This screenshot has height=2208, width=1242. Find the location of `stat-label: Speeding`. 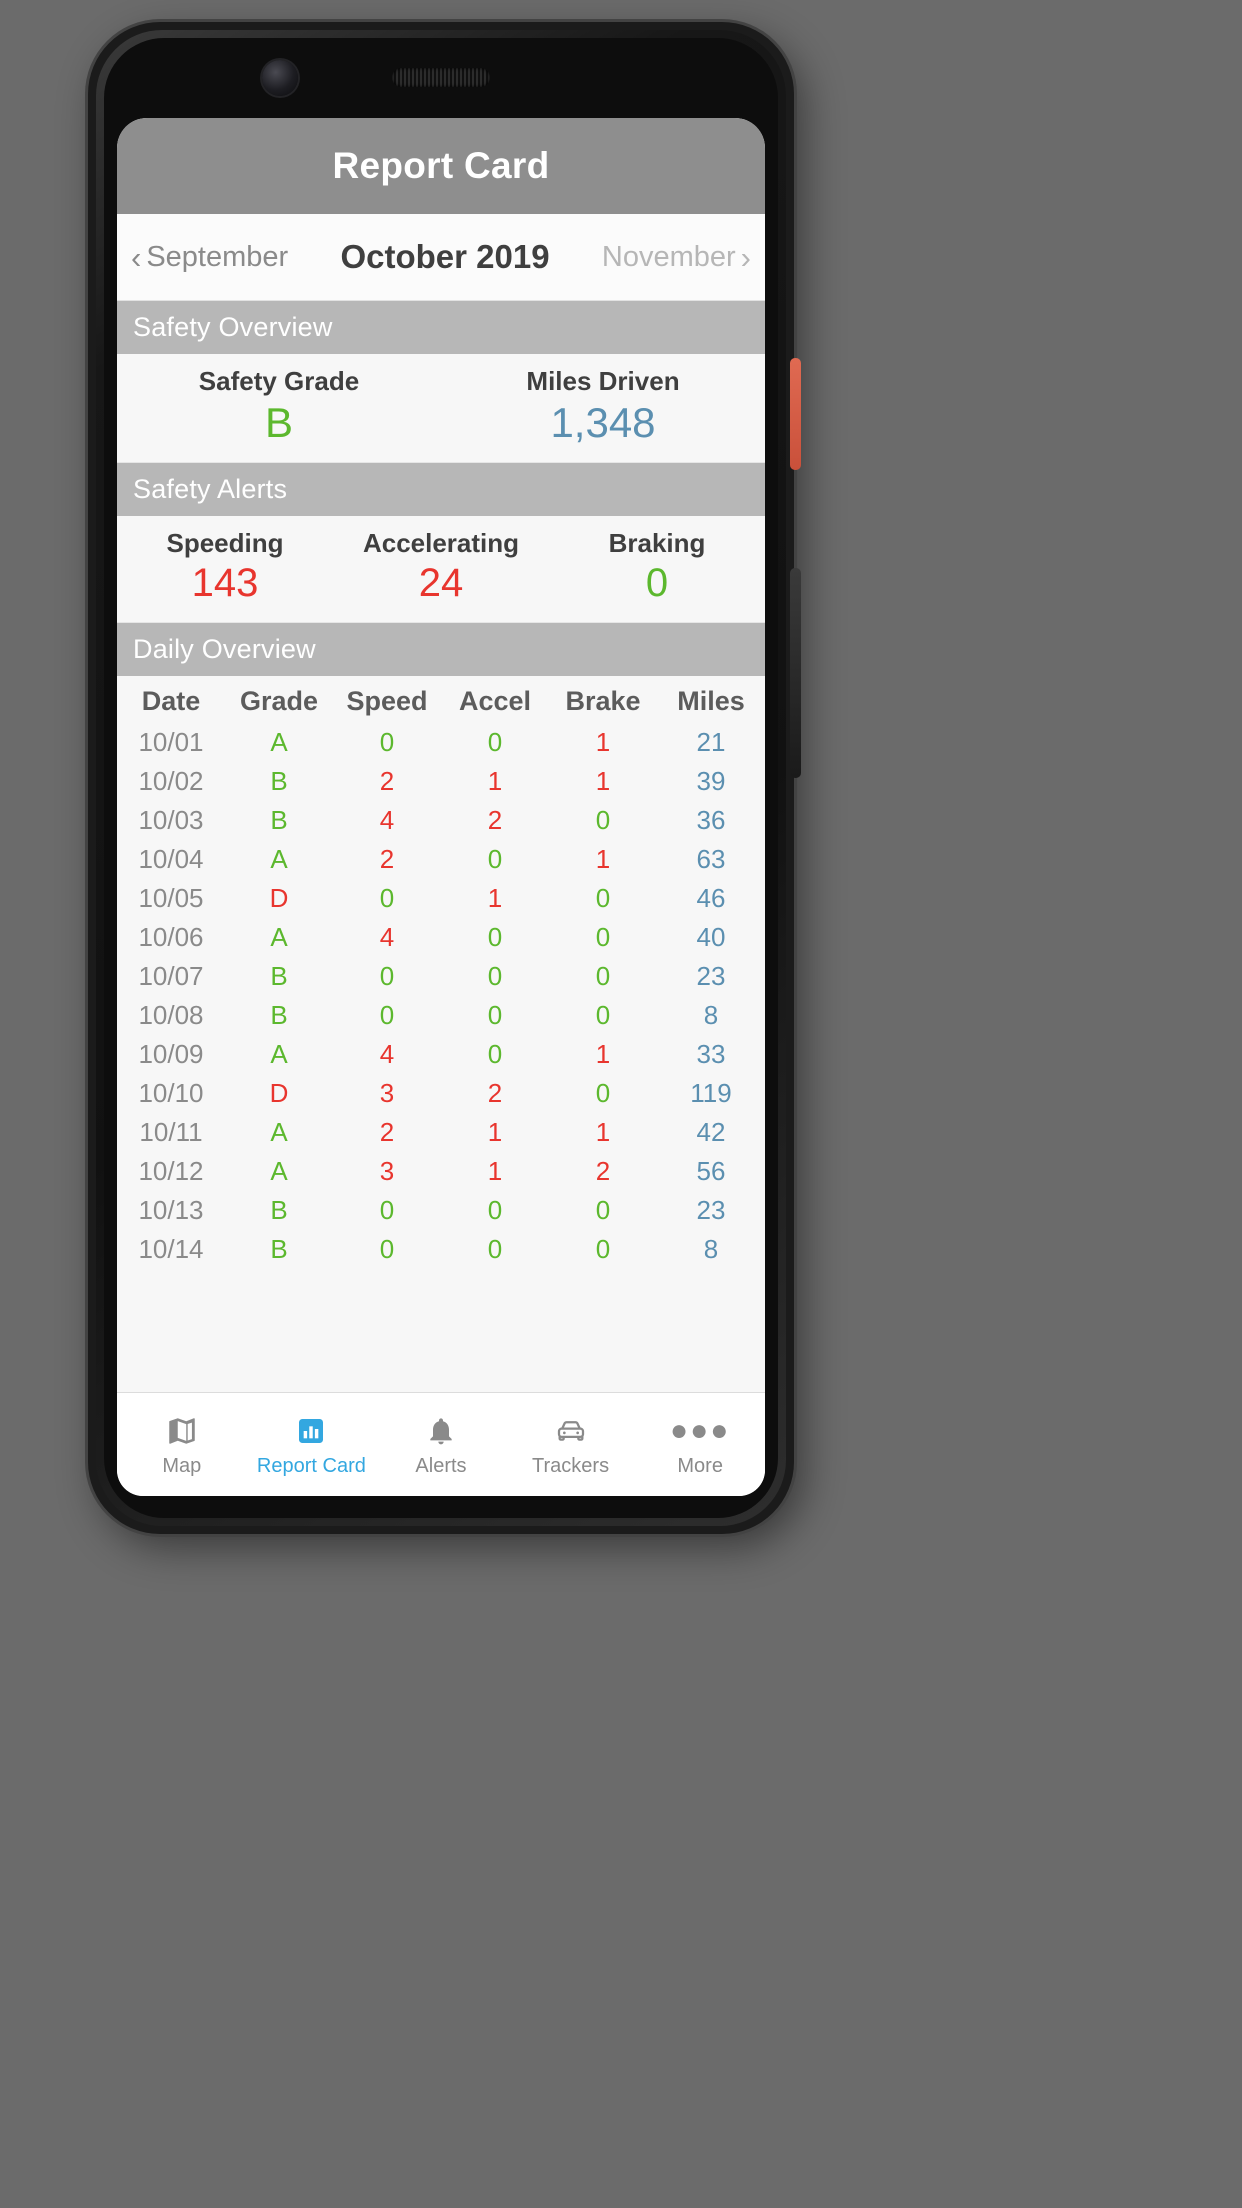

stat-label: Speeding is located at coordinates (225, 543).